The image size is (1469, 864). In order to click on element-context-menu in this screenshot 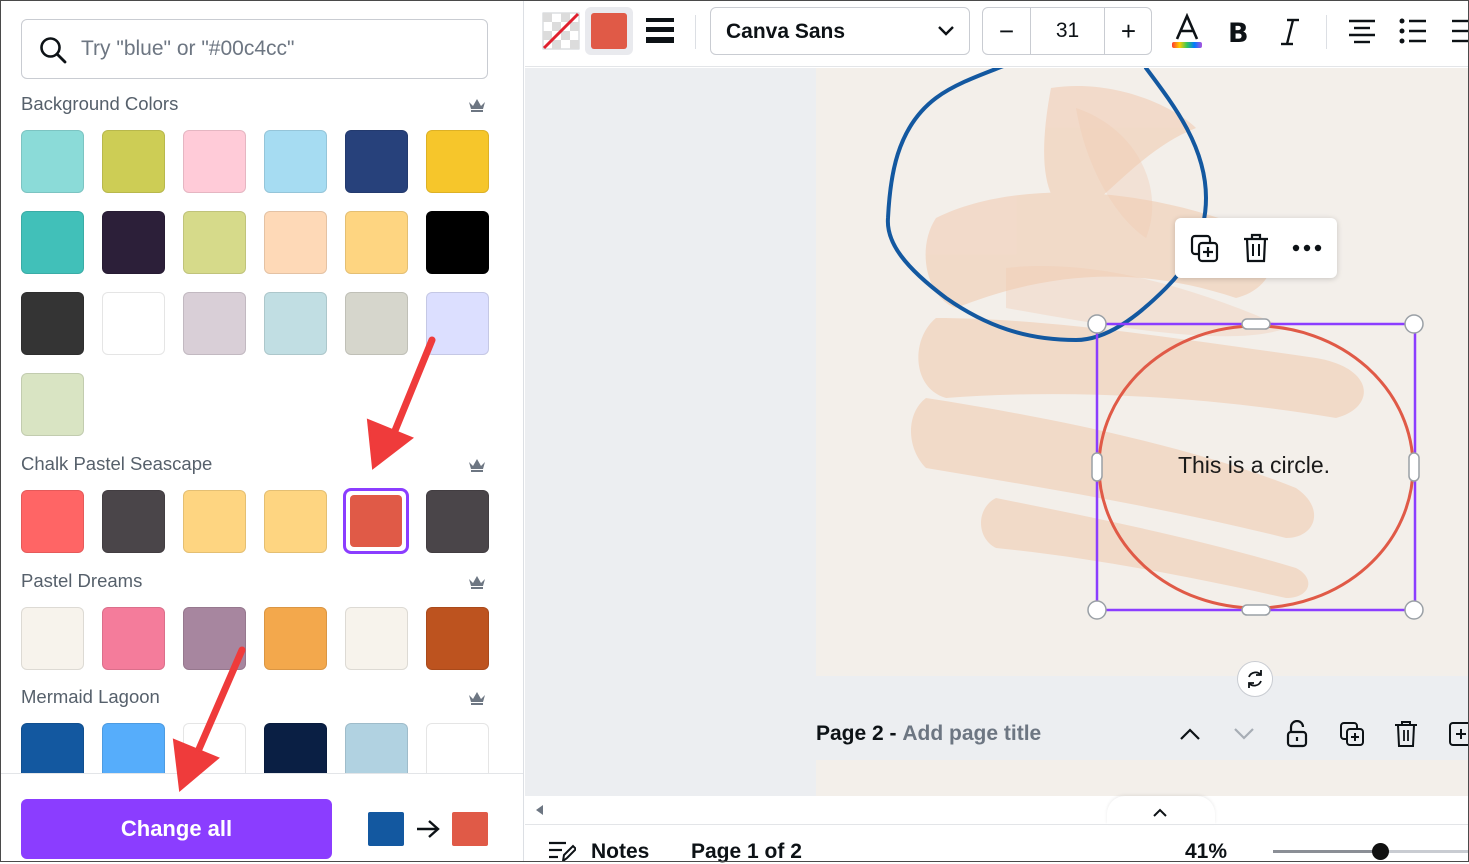, I will do `click(1256, 248)`.